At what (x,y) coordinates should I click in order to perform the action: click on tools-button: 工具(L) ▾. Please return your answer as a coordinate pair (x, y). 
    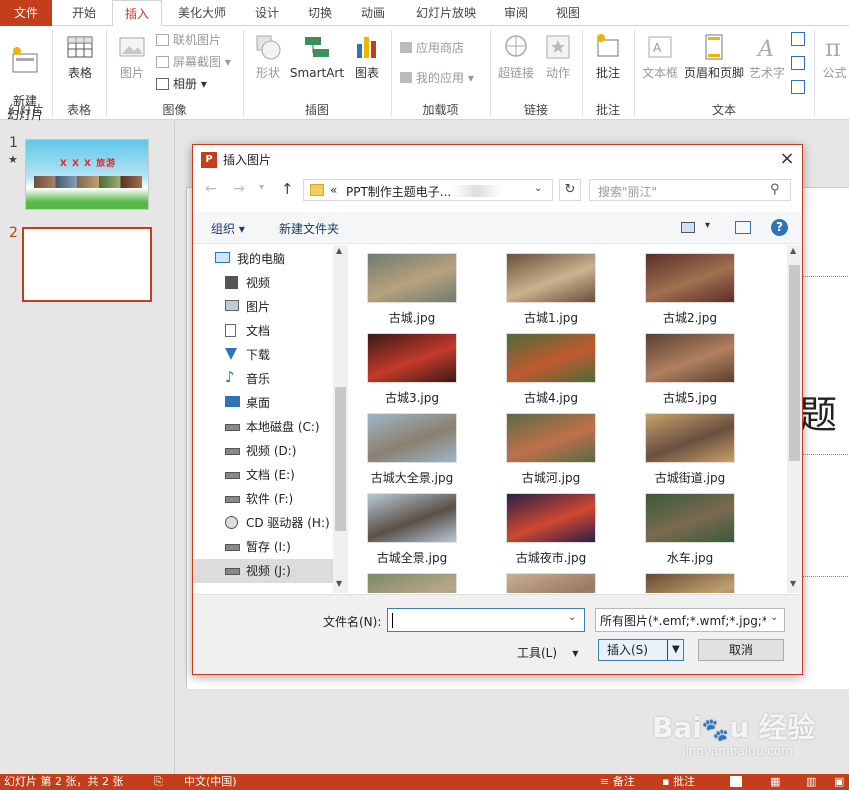
    Looking at the image, I should click on (547, 652).